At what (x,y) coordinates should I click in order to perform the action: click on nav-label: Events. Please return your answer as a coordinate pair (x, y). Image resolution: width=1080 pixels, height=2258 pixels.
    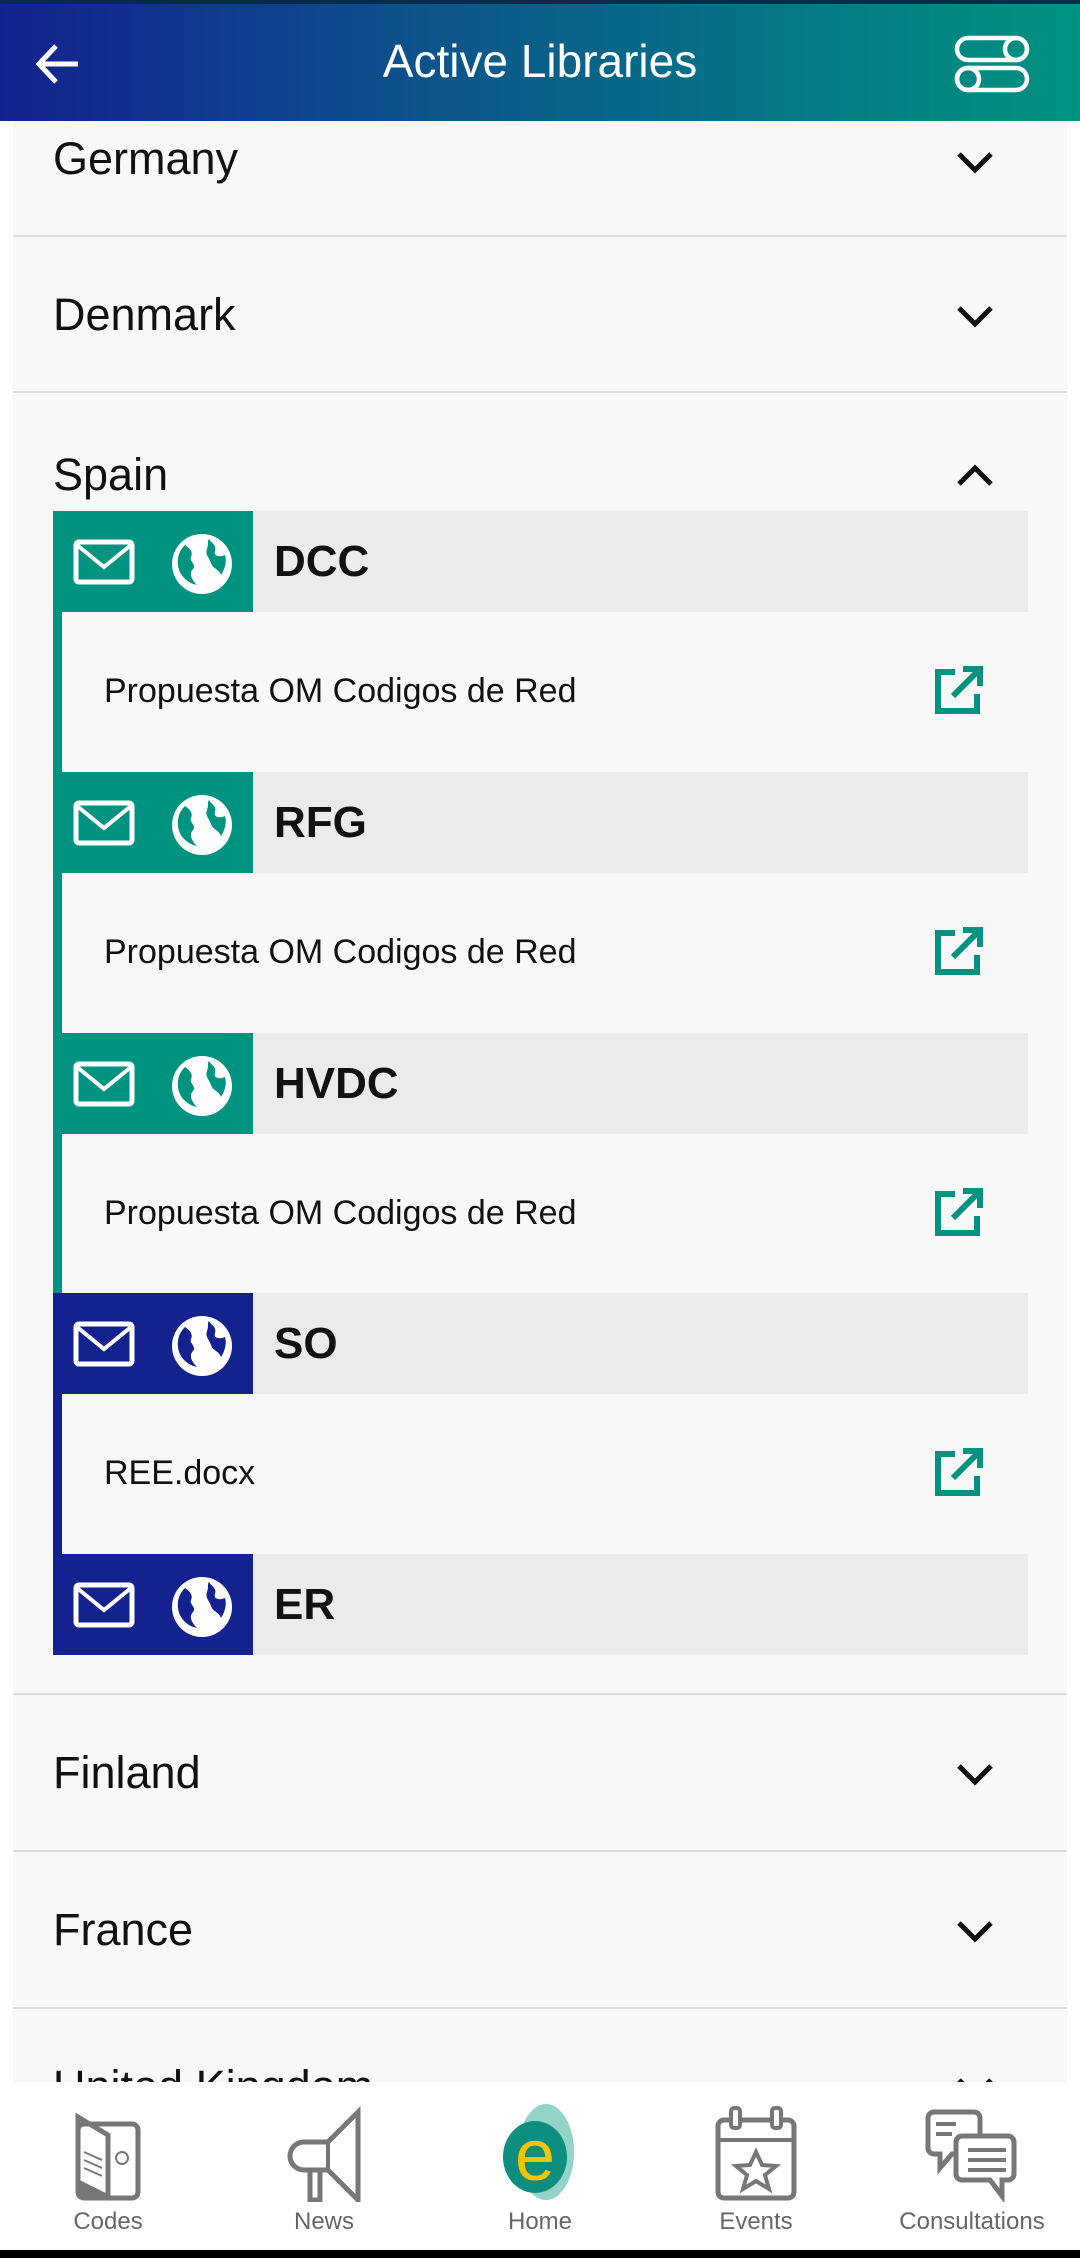
    Looking at the image, I should click on (756, 2221).